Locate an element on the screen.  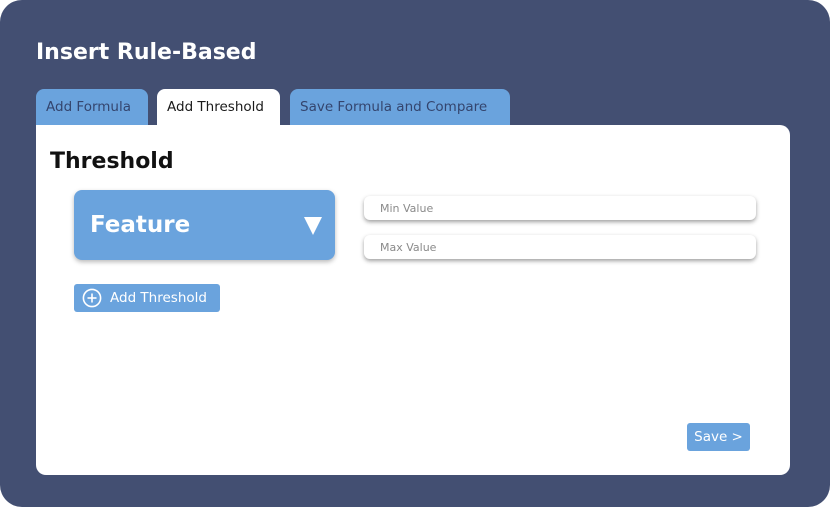
feature-dropdown-label: Feature is located at coordinates (140, 225).